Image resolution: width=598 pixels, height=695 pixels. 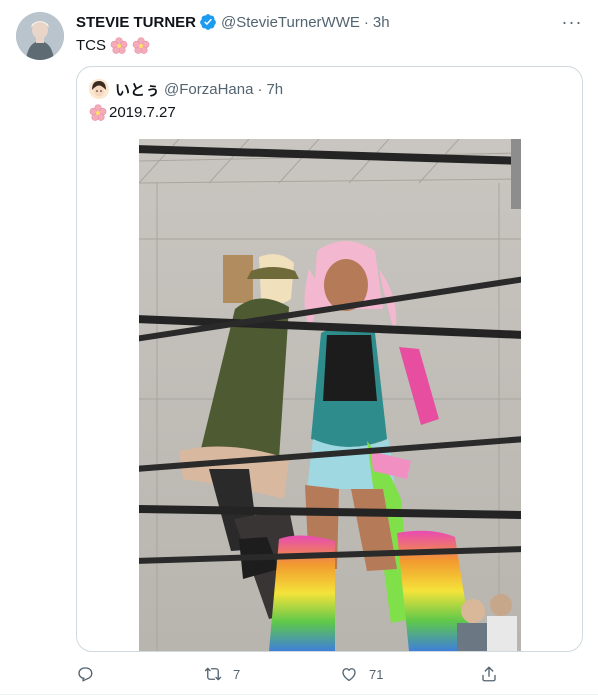 I want to click on quoted-tweet-header: いとぅ @ForzaHana · 7h, so click(x=186, y=89).